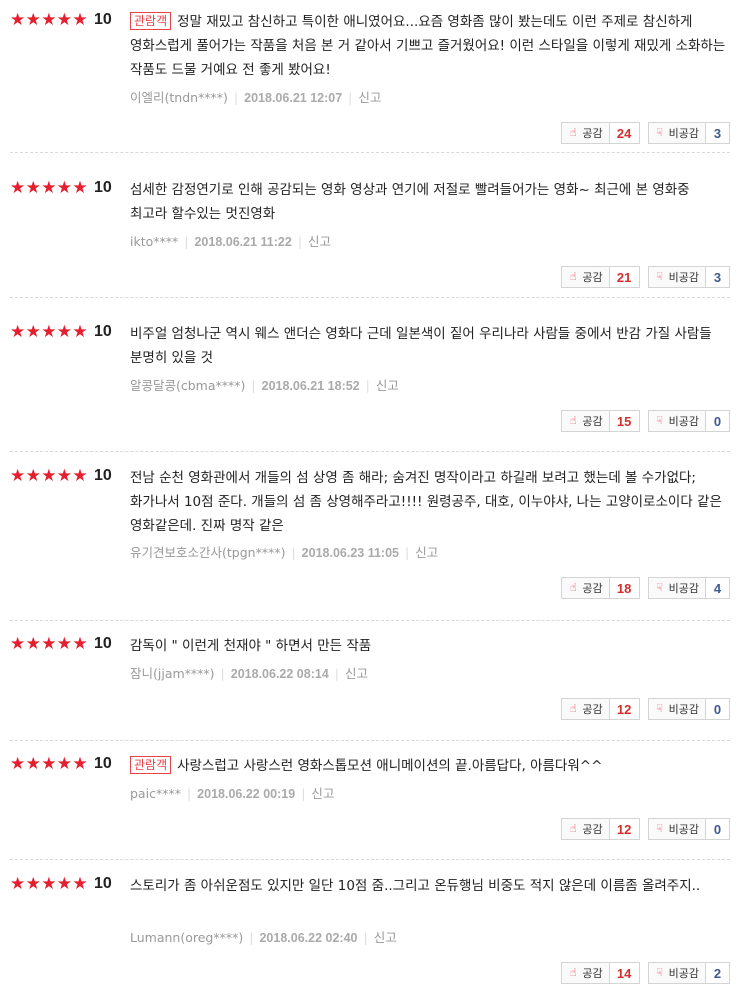 Image resolution: width=740 pixels, height=996 pixels. I want to click on review-meta: paic**** | 2018.06.22 00:19 | 신고, so click(232, 794).